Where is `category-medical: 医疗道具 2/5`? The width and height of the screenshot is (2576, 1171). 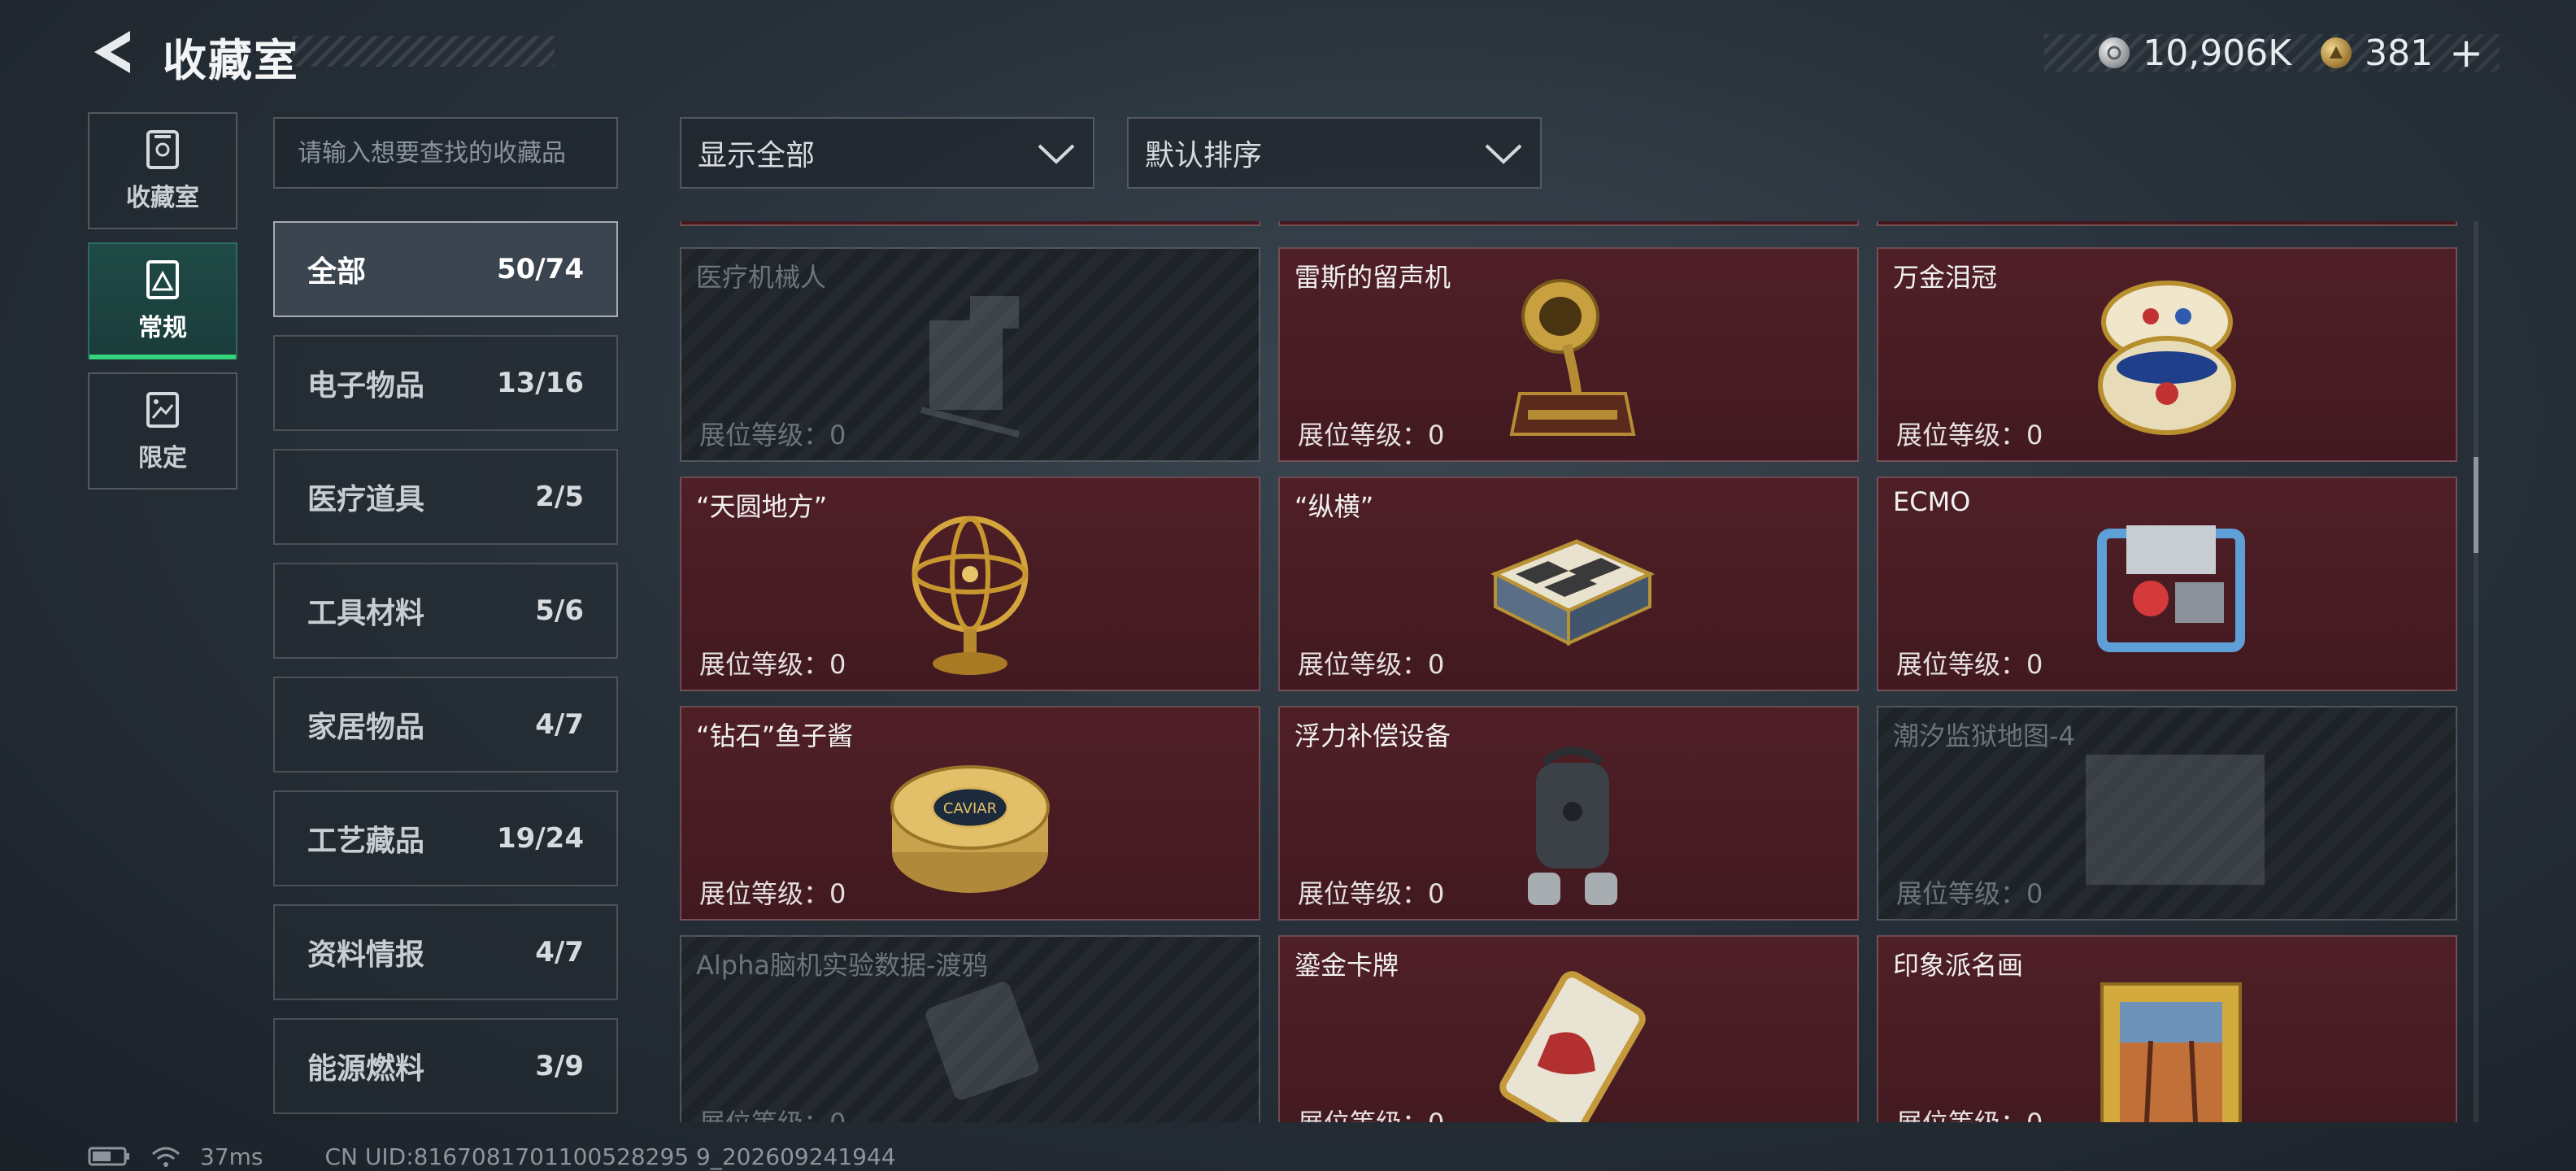
category-medical: 医疗道具 2/5 is located at coordinates (446, 497).